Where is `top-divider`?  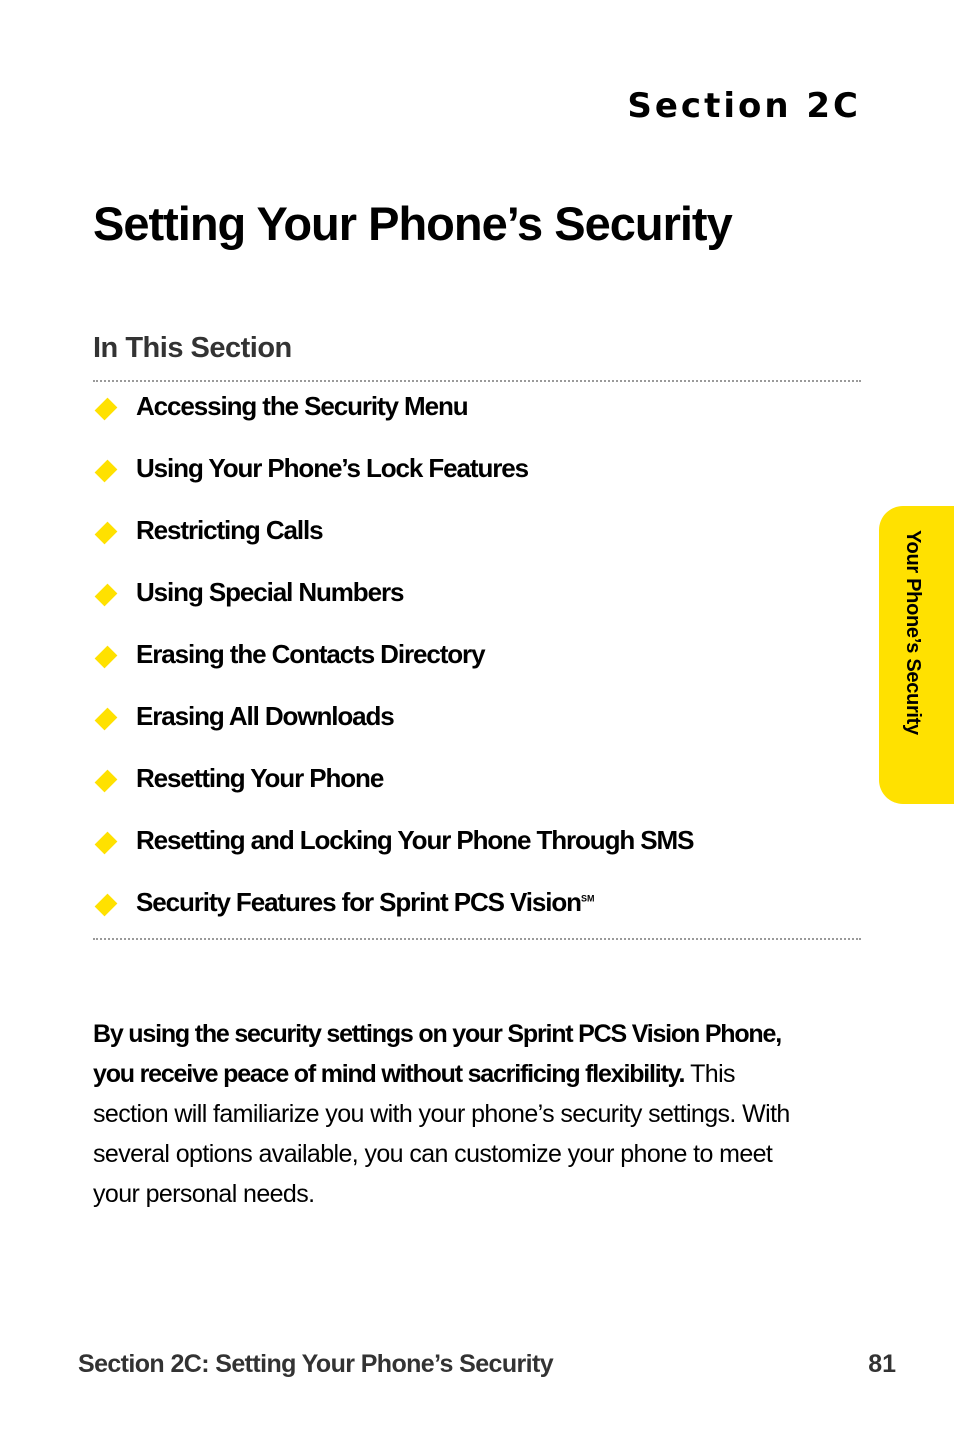
top-divider is located at coordinates (477, 381).